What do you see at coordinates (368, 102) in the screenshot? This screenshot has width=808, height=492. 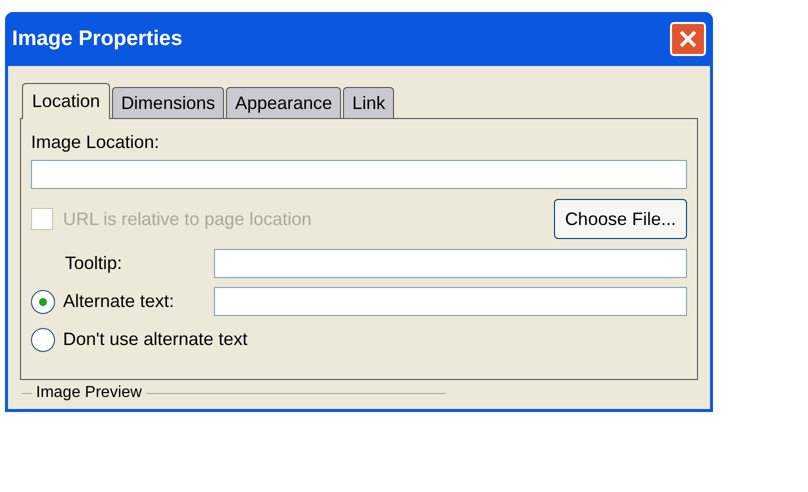 I see `tab: Link` at bounding box center [368, 102].